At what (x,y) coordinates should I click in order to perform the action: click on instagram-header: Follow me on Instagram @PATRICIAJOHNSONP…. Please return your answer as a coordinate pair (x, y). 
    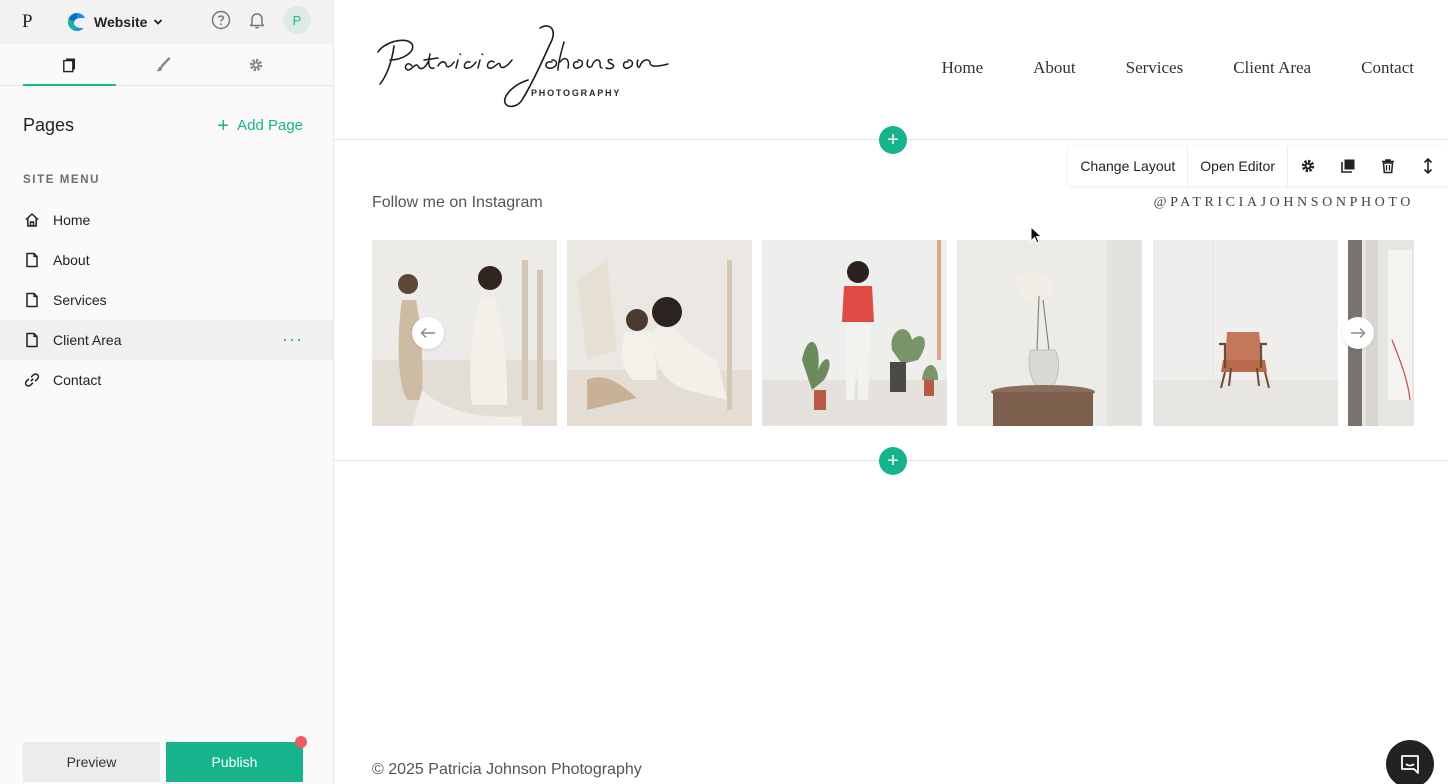
    Looking at the image, I should click on (893, 203).